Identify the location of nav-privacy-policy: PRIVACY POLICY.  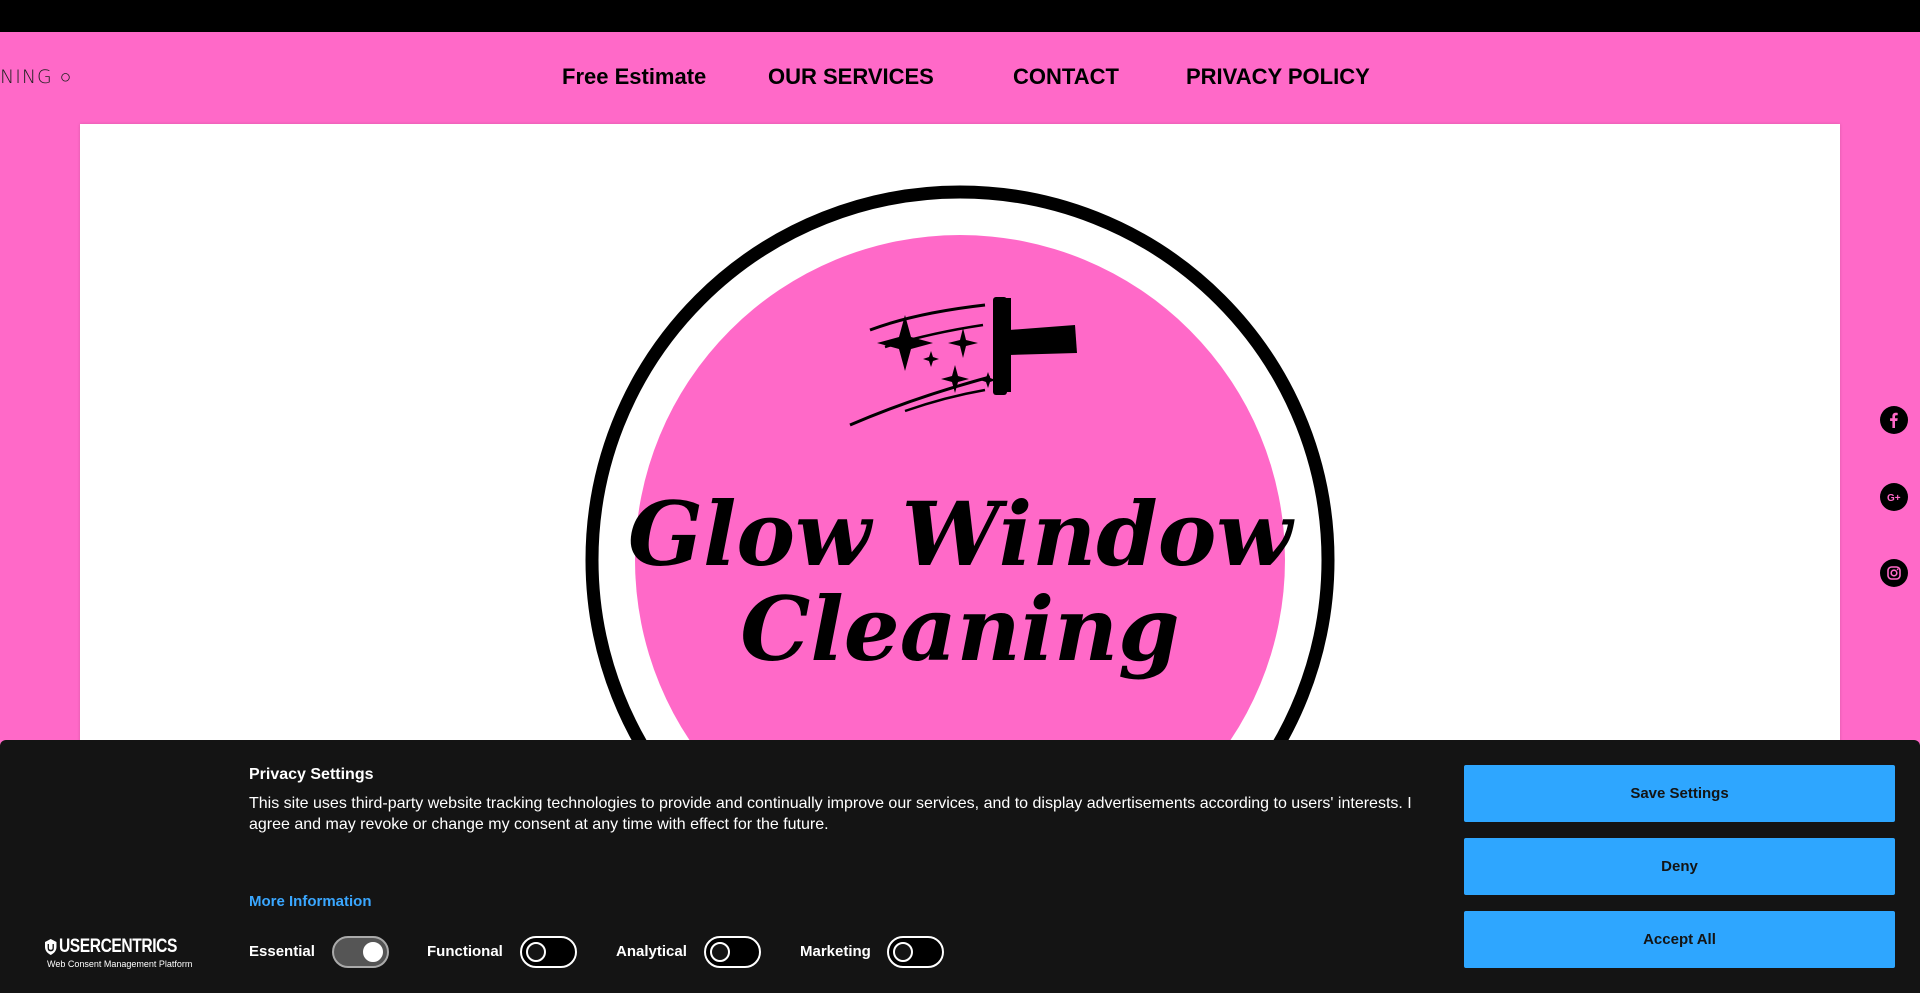
(1278, 77).